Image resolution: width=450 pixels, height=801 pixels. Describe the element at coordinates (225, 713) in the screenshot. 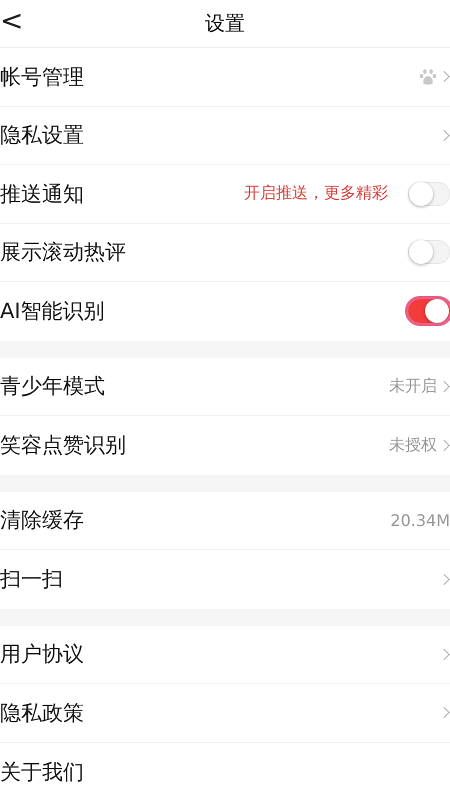

I see `settings-row: 隐私政策` at that location.